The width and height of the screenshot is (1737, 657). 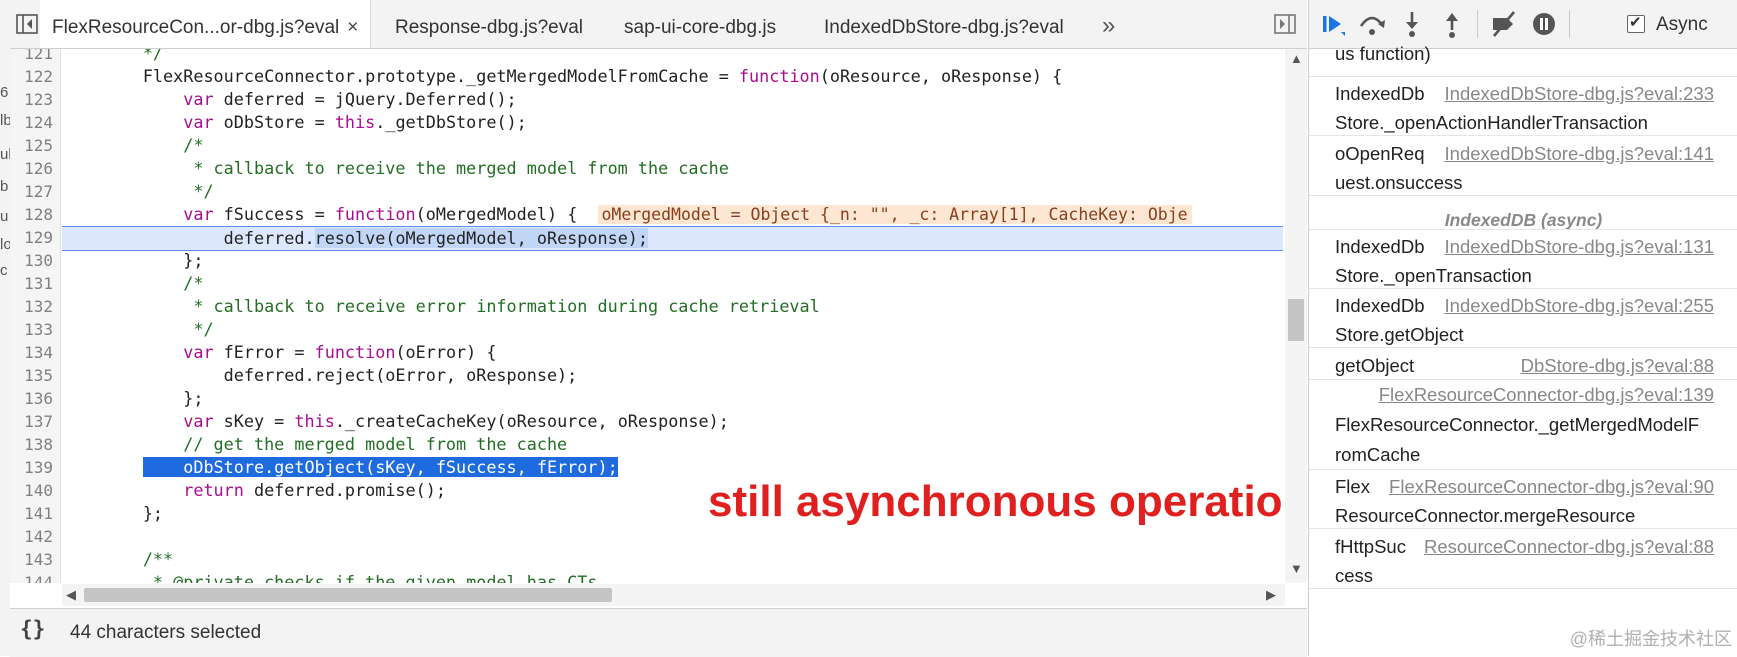 I want to click on tab-indexeddbstore: IndexedDbStore-dbg.js?eval, so click(x=944, y=24).